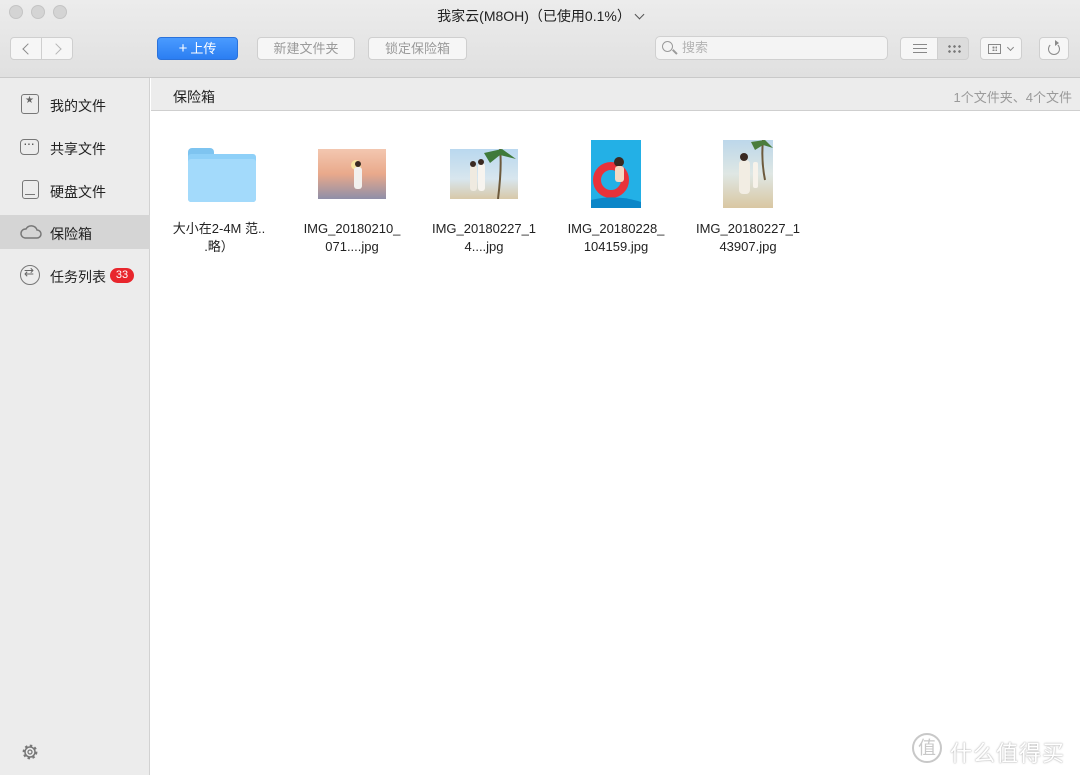 This screenshot has height=775, width=1080. Describe the element at coordinates (771, 48) in the screenshot. I see `search-input: 搜索` at that location.